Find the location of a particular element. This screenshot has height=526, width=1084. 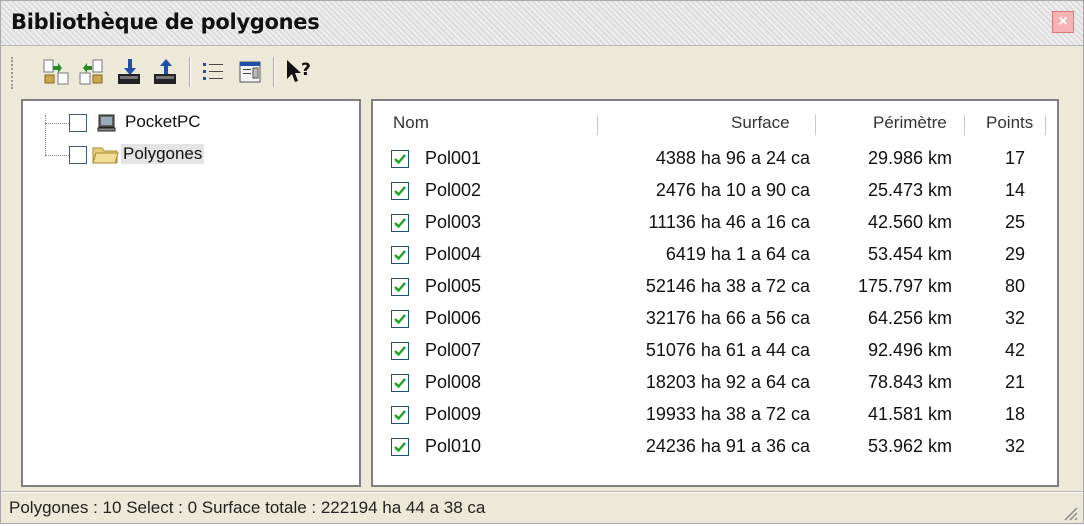

table-row: Pol003 11136 ha 46 a 16 ca 42.560 km 25 is located at coordinates (717, 224).